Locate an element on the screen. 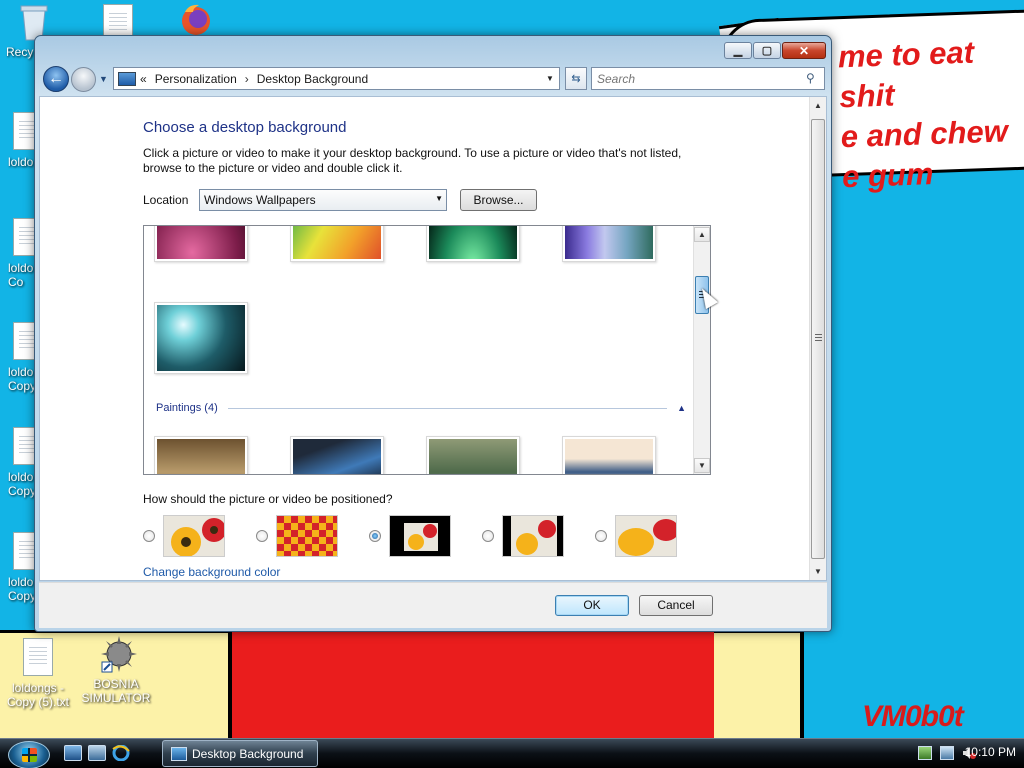 The width and height of the screenshot is (1024, 768). position-option-stretch is located at coordinates (651, 536).